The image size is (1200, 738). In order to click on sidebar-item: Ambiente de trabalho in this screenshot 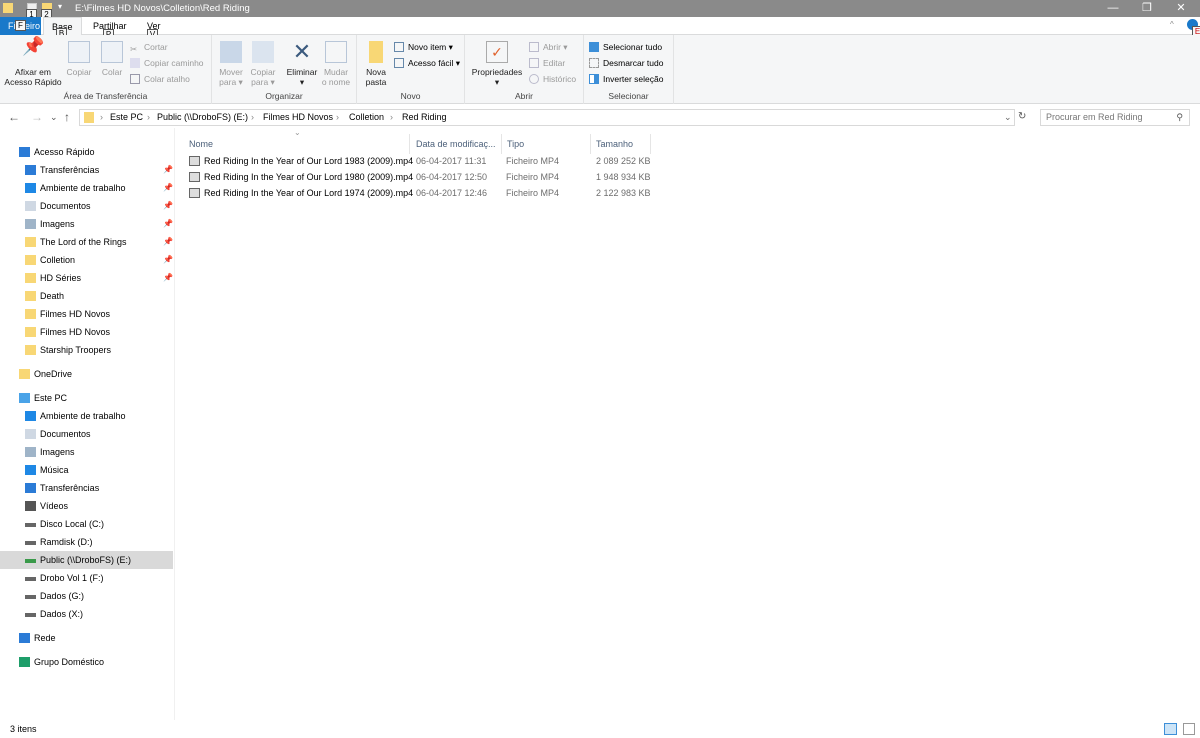, I will do `click(86, 416)`.